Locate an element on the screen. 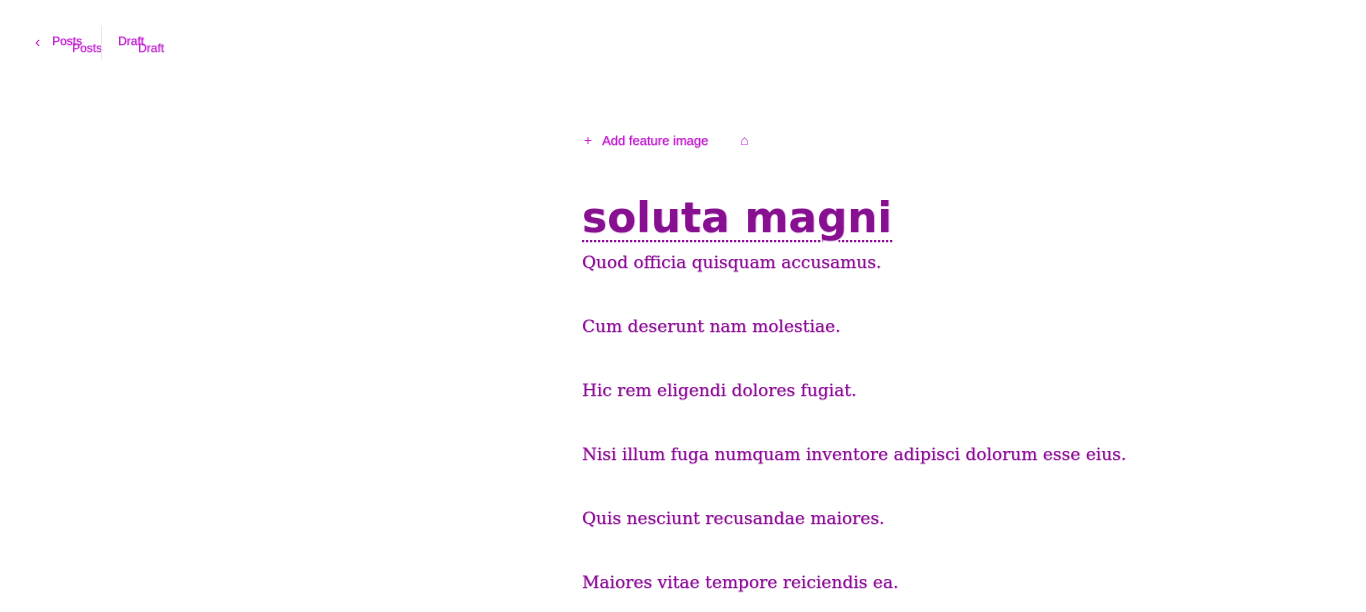 This screenshot has height=612, width=1366. chevron-left-icon: ‹ is located at coordinates (40, 42).